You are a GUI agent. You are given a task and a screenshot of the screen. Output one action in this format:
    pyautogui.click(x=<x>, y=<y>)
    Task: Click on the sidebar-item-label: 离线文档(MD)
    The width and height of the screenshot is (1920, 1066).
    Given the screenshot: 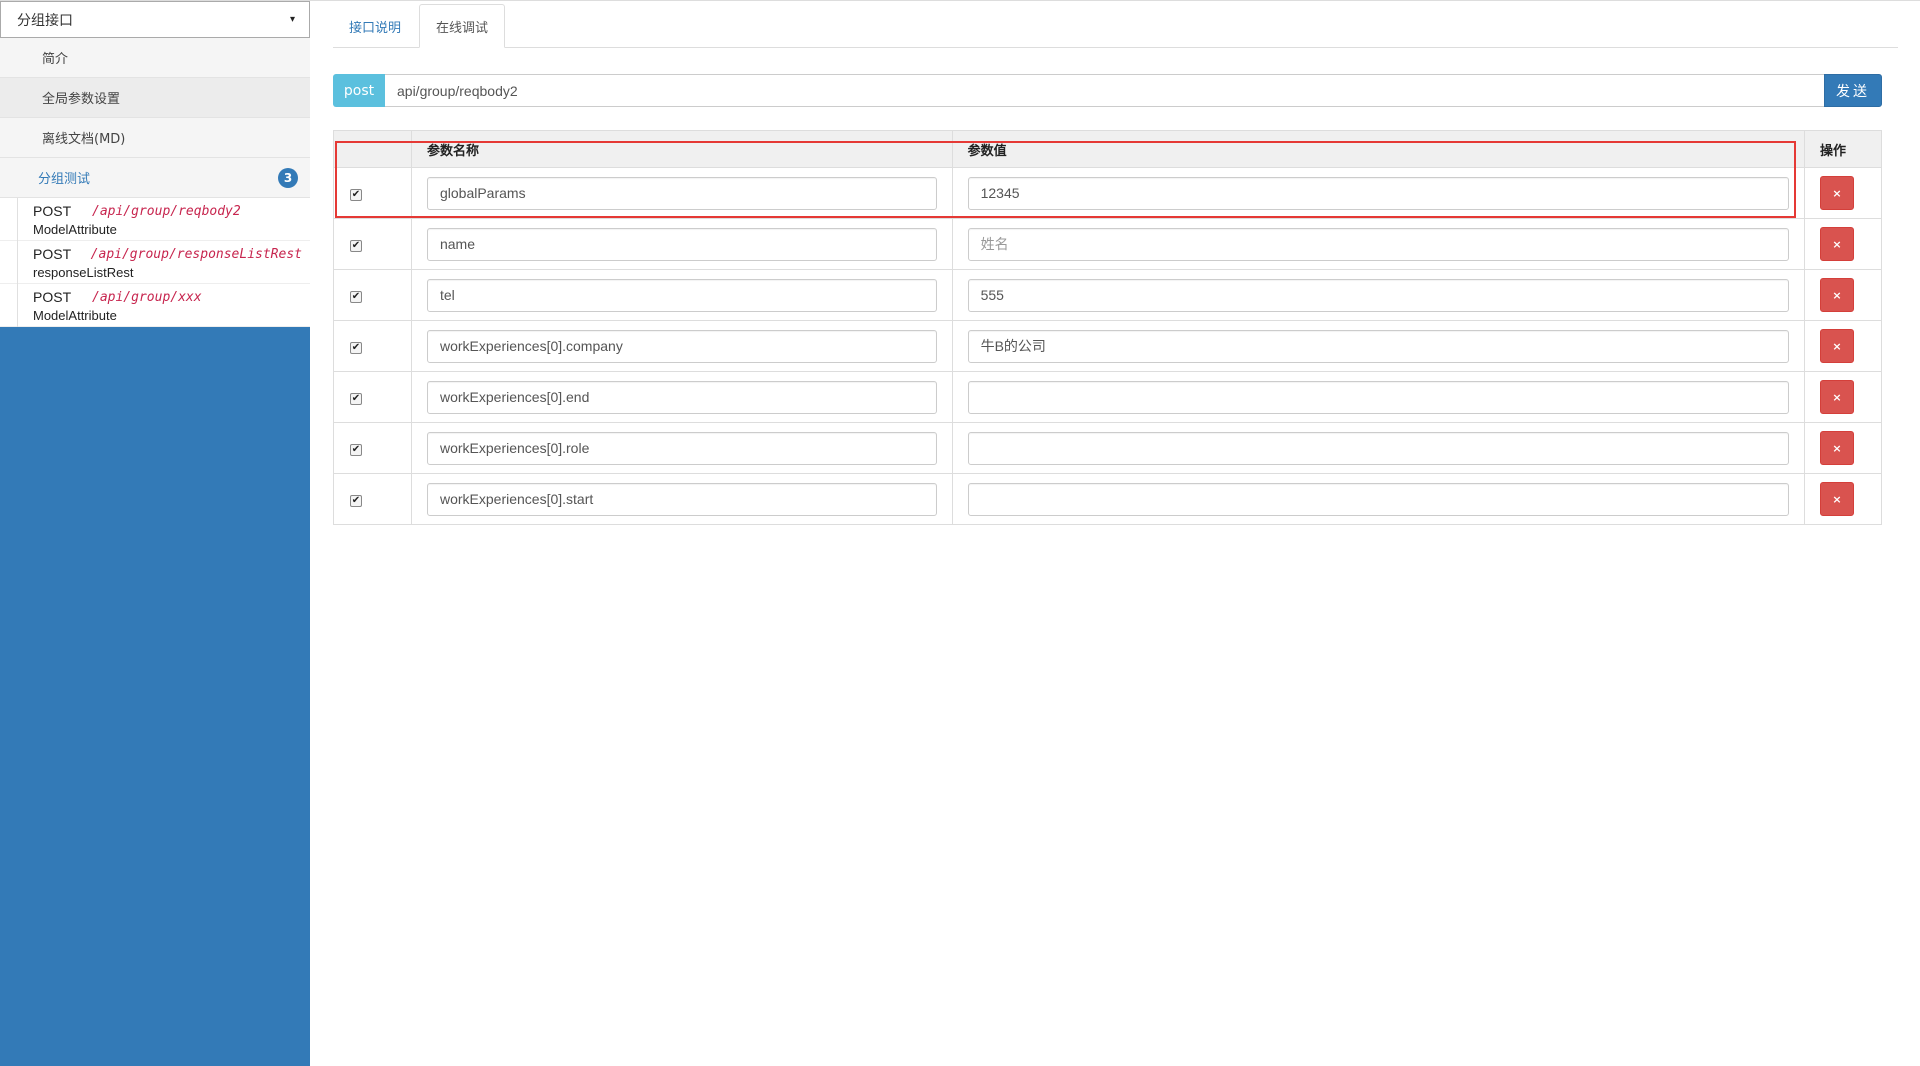 What is the action you would take?
    pyautogui.click(x=84, y=139)
    